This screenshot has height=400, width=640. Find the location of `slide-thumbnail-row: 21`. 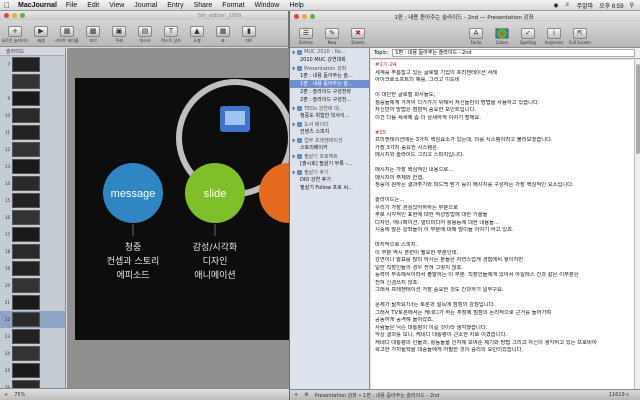

slide-thumbnail-row: 21 is located at coordinates (32, 302).